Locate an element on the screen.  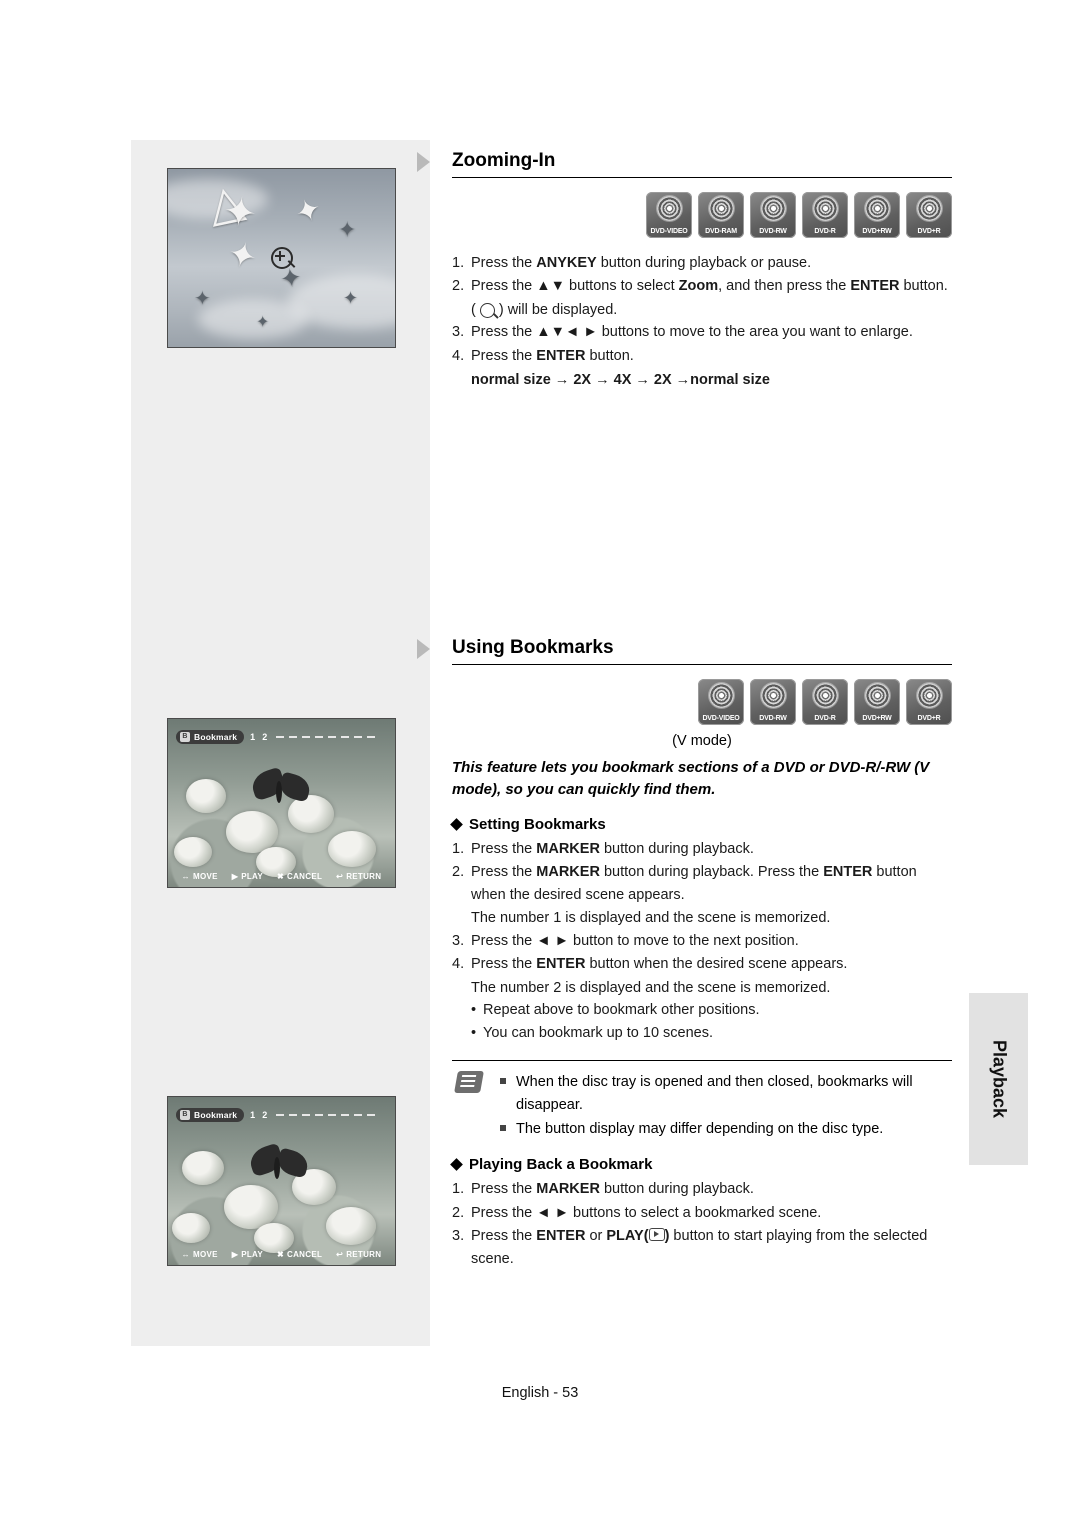
bookmark-slot-2: 2 is located at coordinates (265, 736).